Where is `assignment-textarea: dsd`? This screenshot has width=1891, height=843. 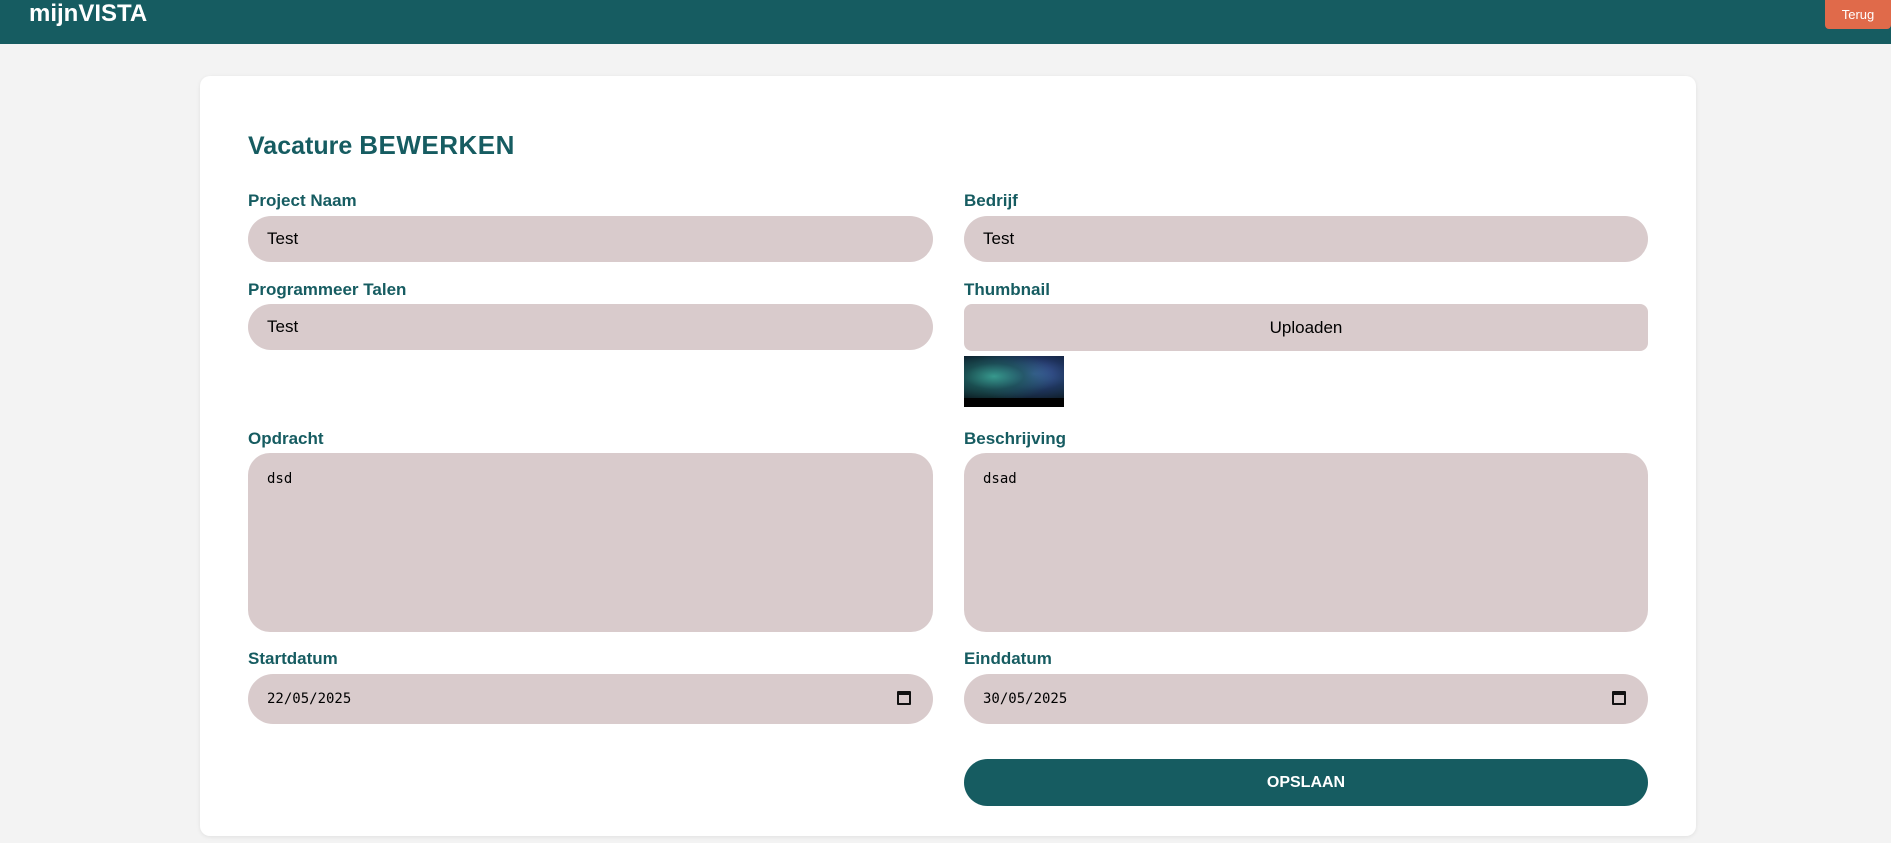 assignment-textarea: dsd is located at coordinates (590, 542).